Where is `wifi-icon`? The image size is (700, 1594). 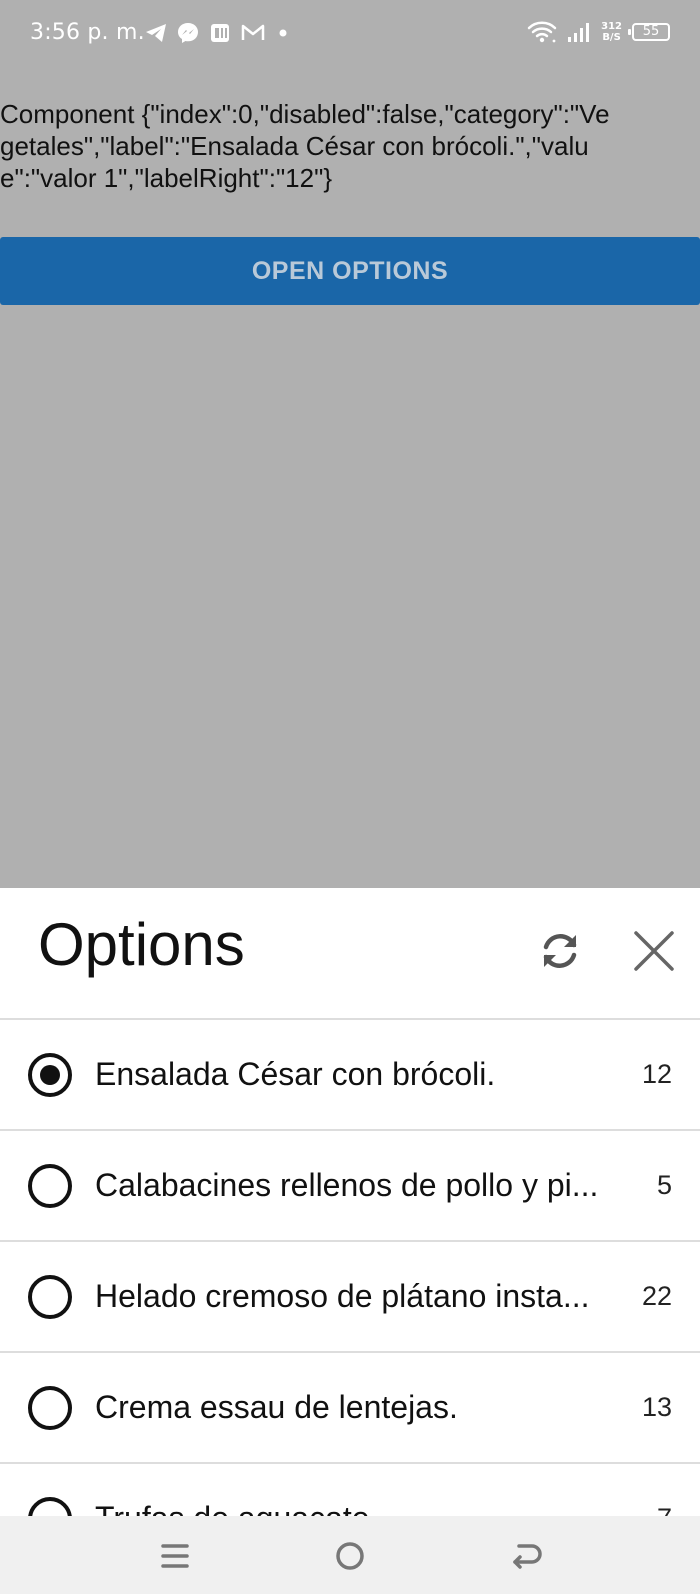
wifi-icon is located at coordinates (542, 32).